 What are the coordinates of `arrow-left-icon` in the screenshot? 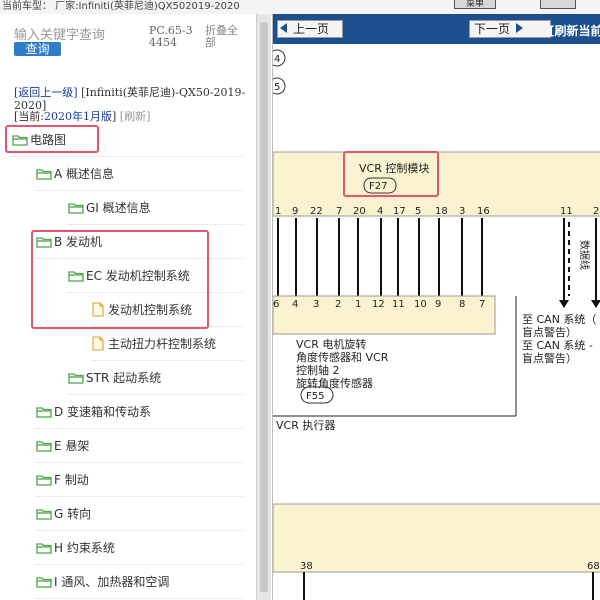 It's located at (283, 28).